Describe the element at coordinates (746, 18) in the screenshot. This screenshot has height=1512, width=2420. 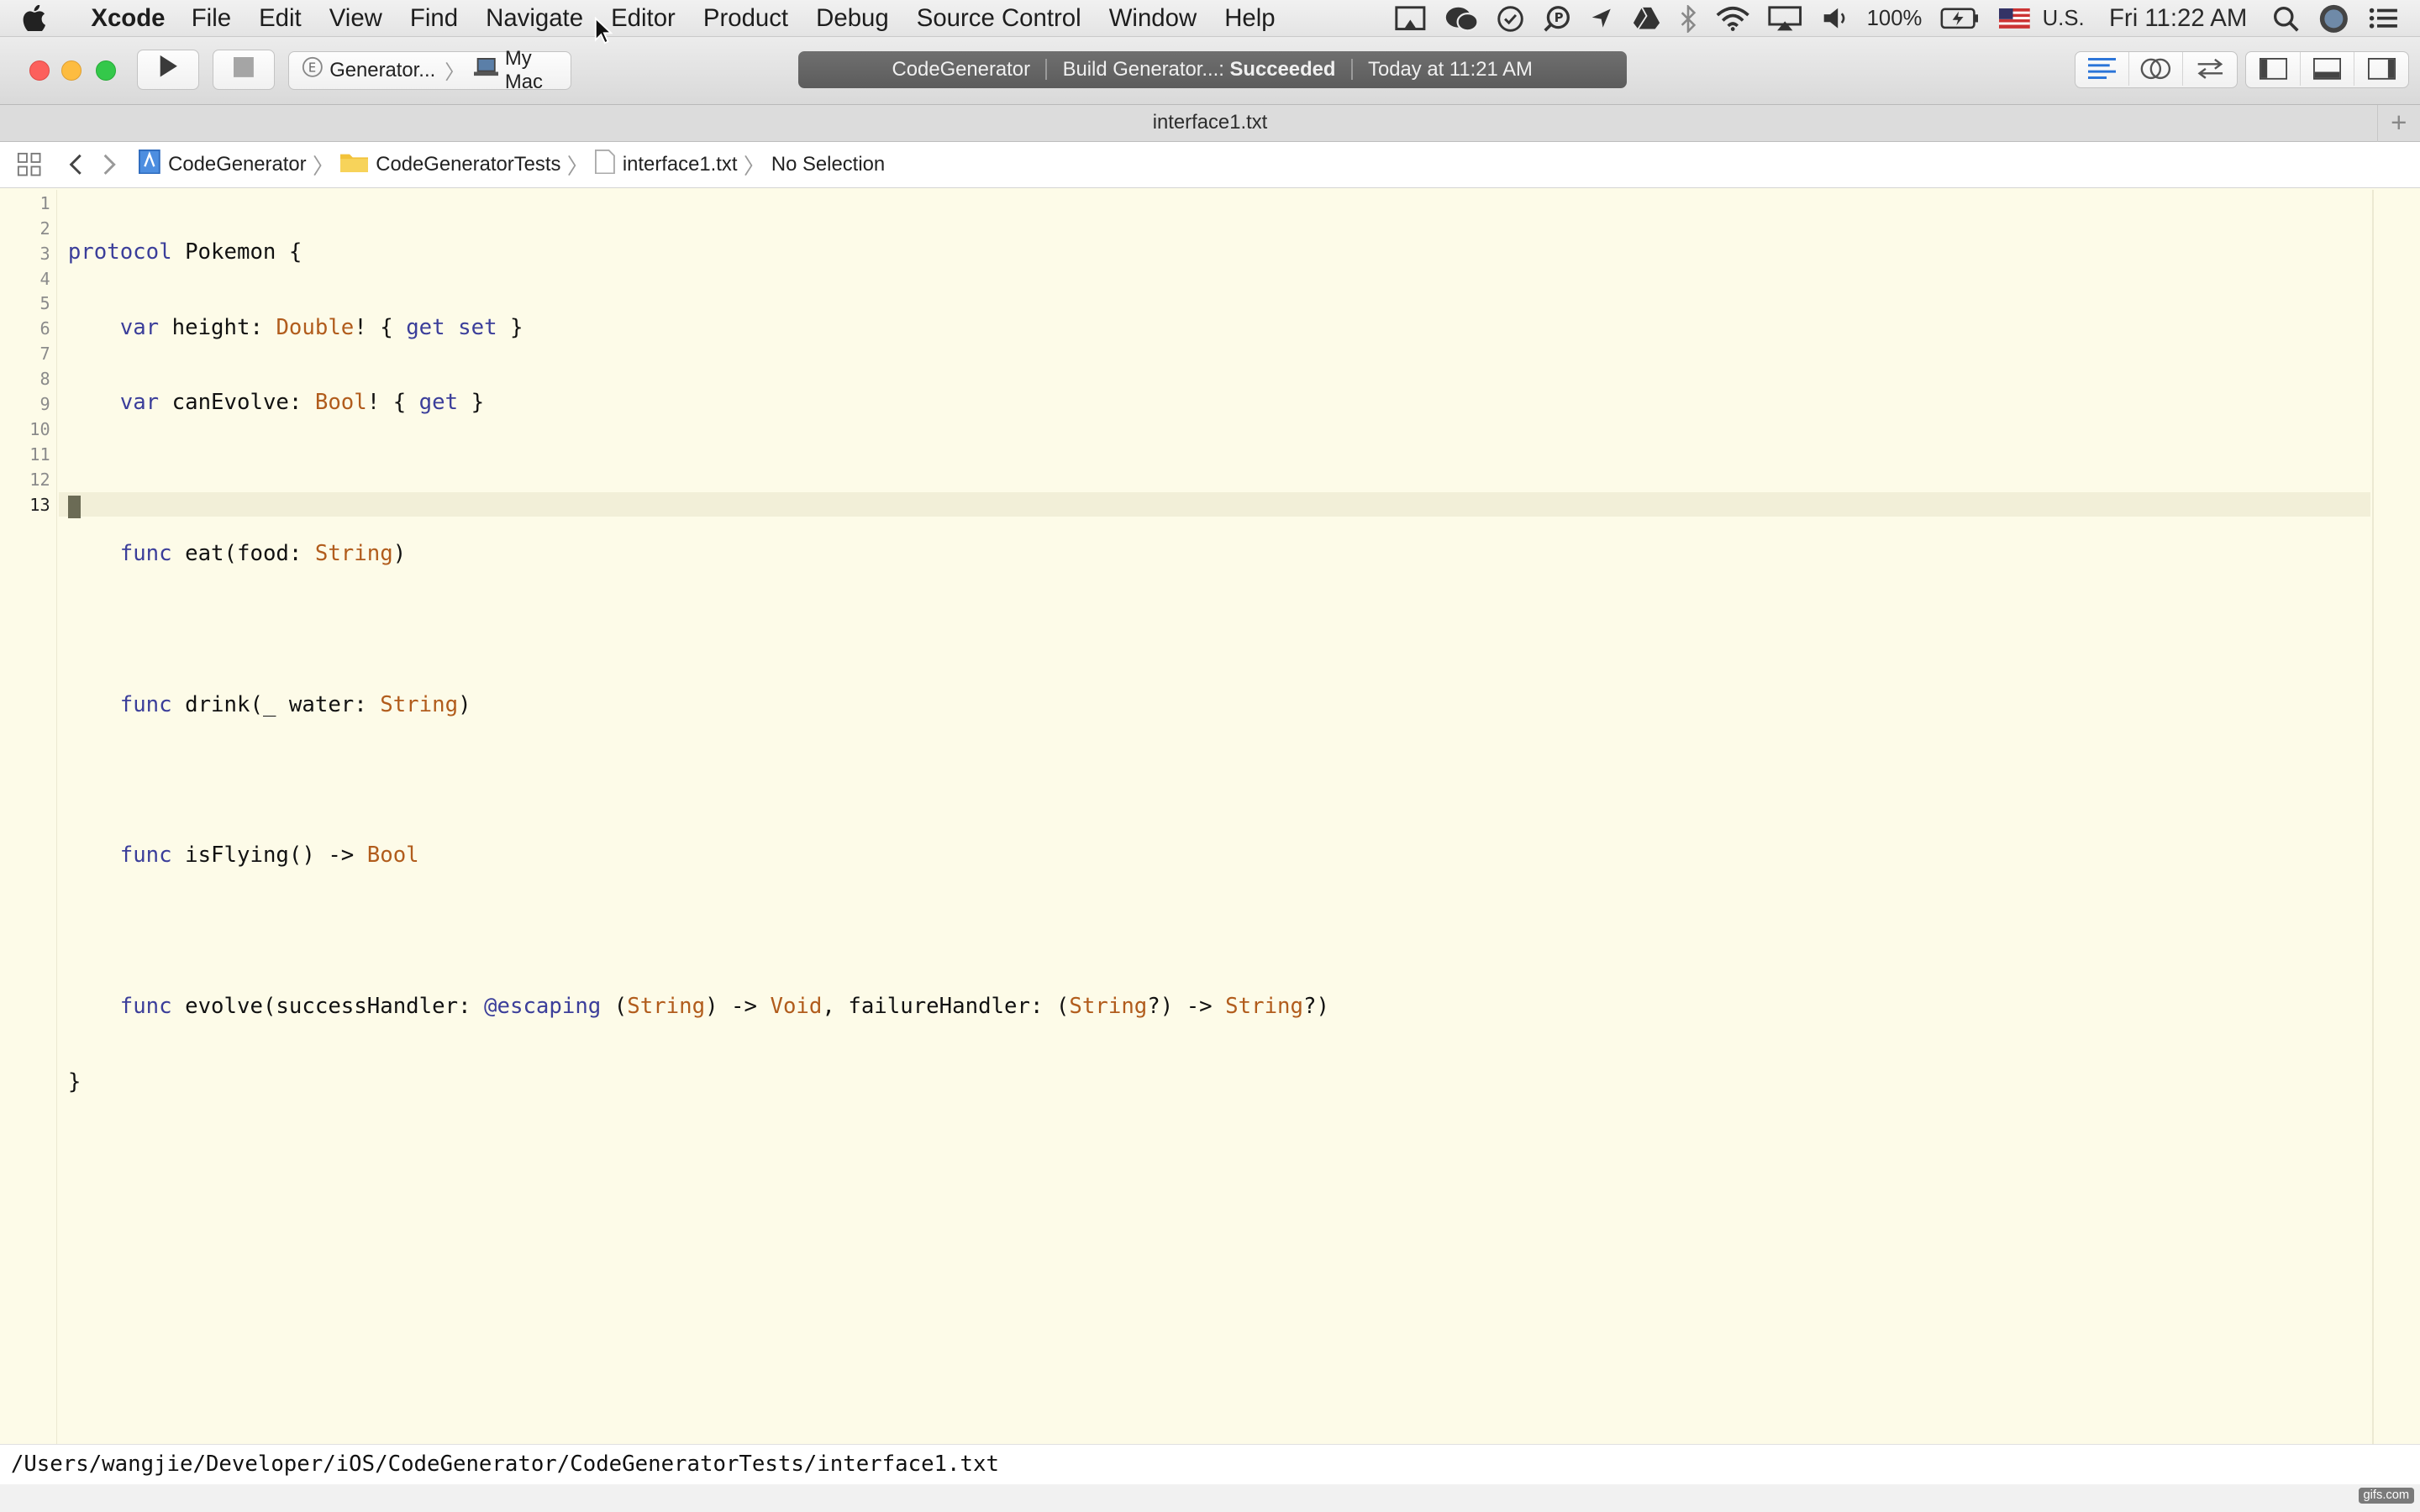
I see `menu-product: Product` at that location.